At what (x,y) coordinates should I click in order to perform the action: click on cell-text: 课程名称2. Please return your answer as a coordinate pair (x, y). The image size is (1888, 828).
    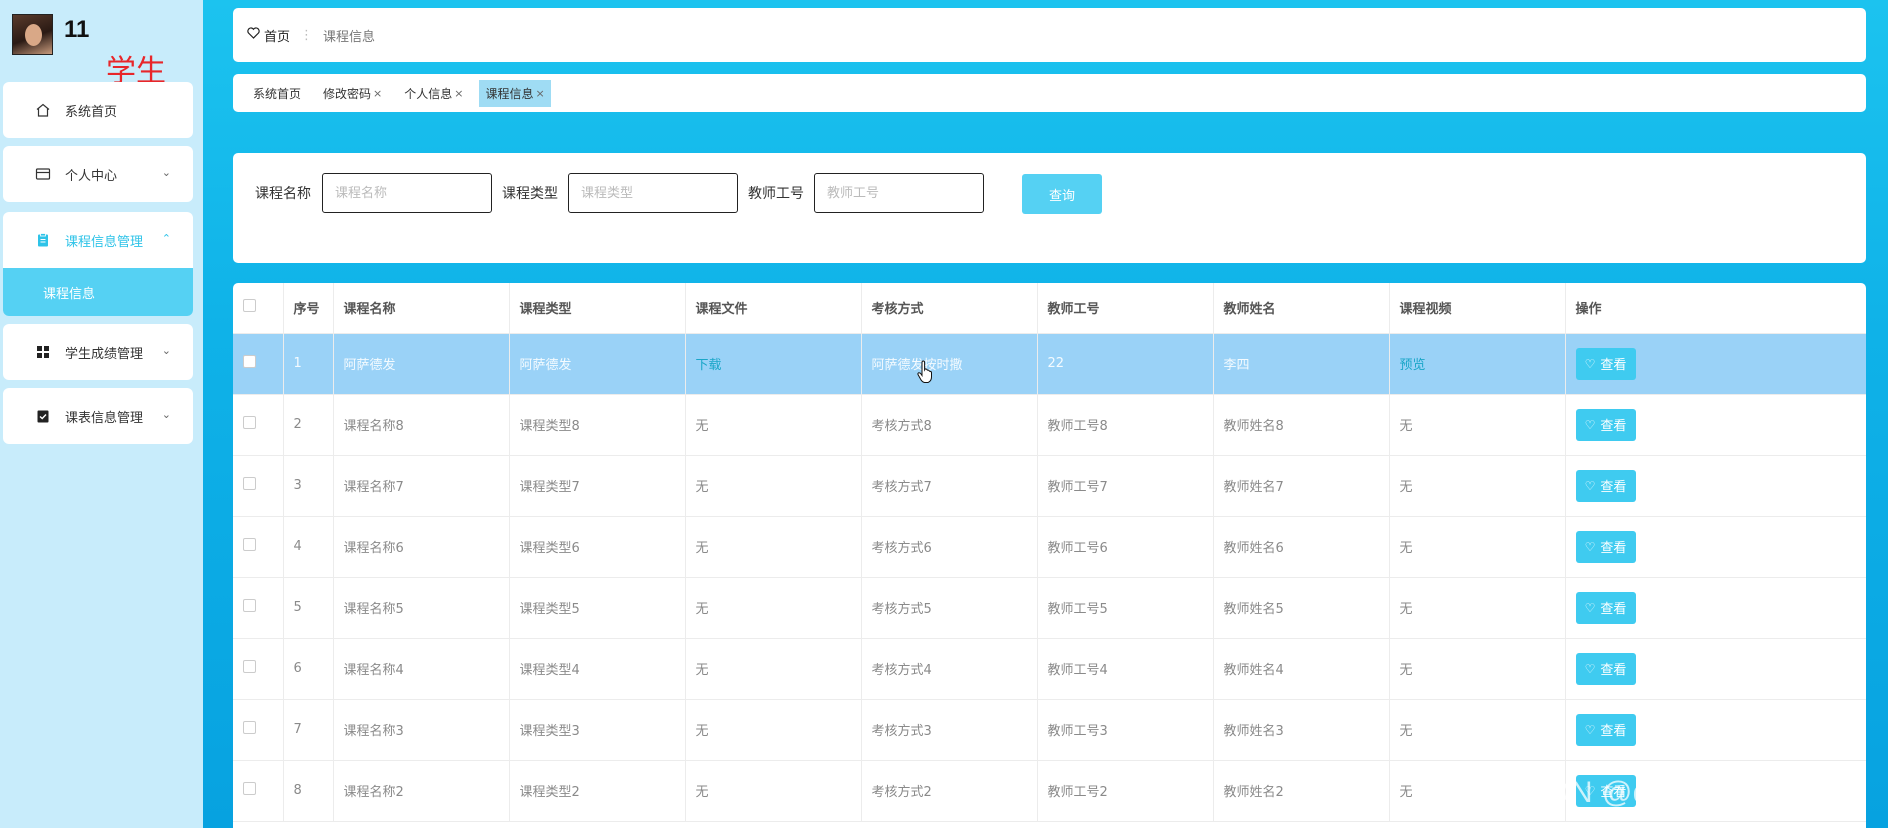
    Looking at the image, I should click on (373, 792).